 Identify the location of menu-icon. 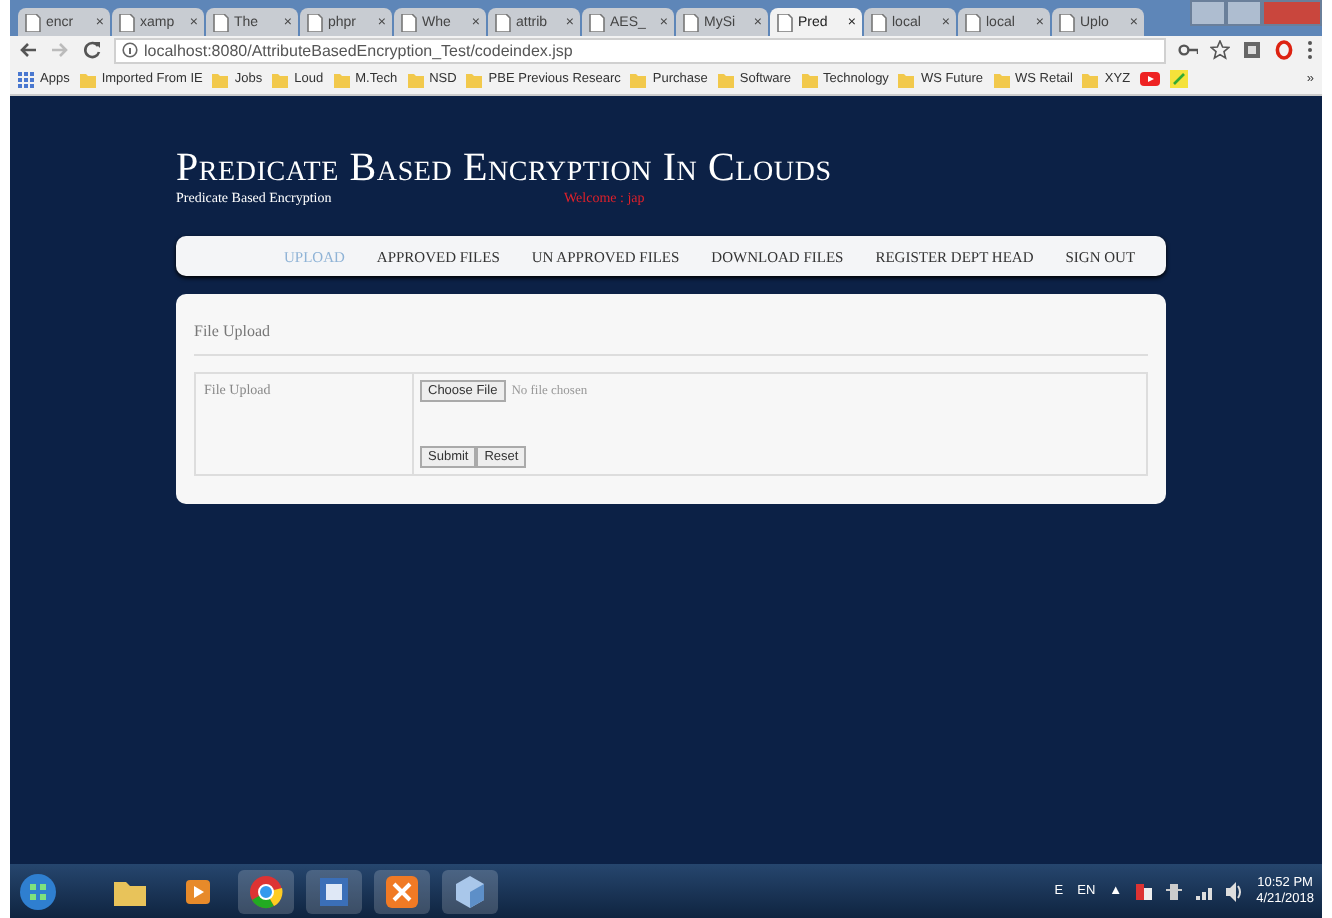
(1310, 50).